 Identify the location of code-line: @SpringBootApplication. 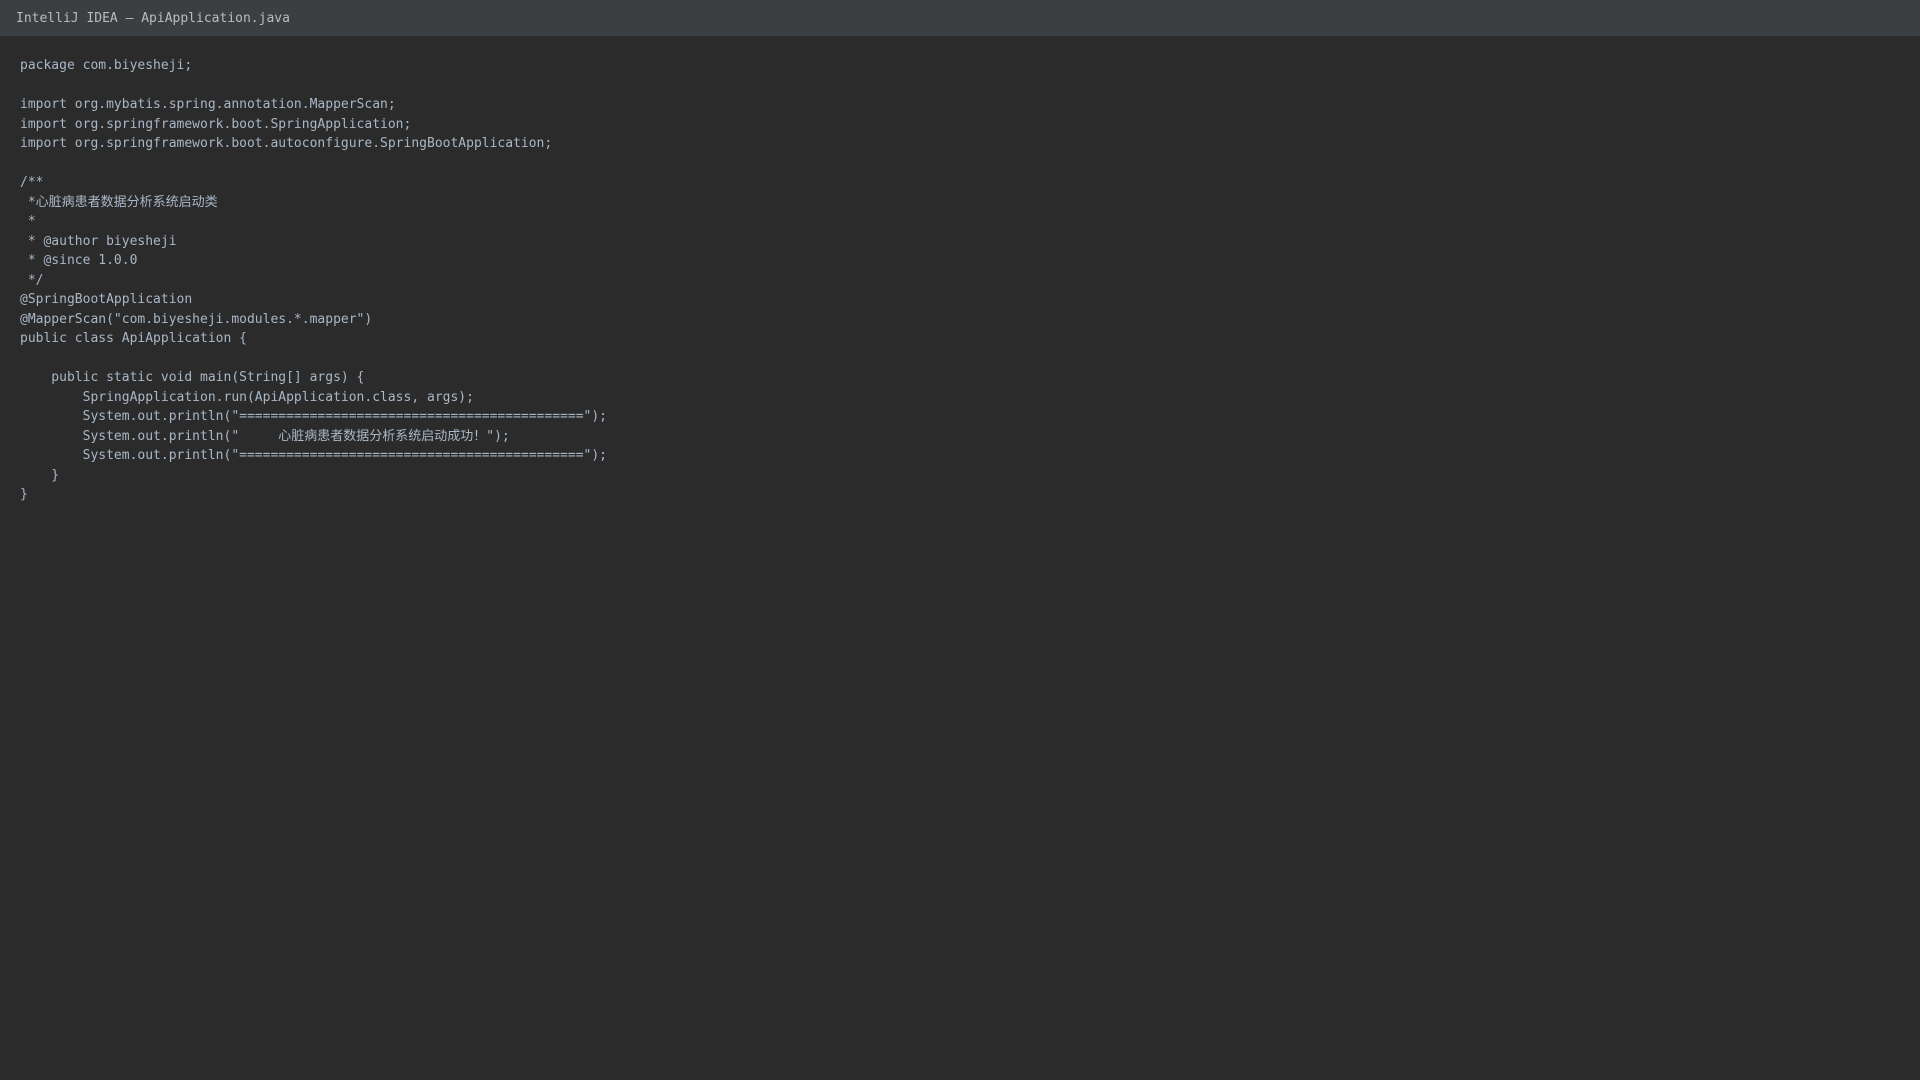
(313, 300).